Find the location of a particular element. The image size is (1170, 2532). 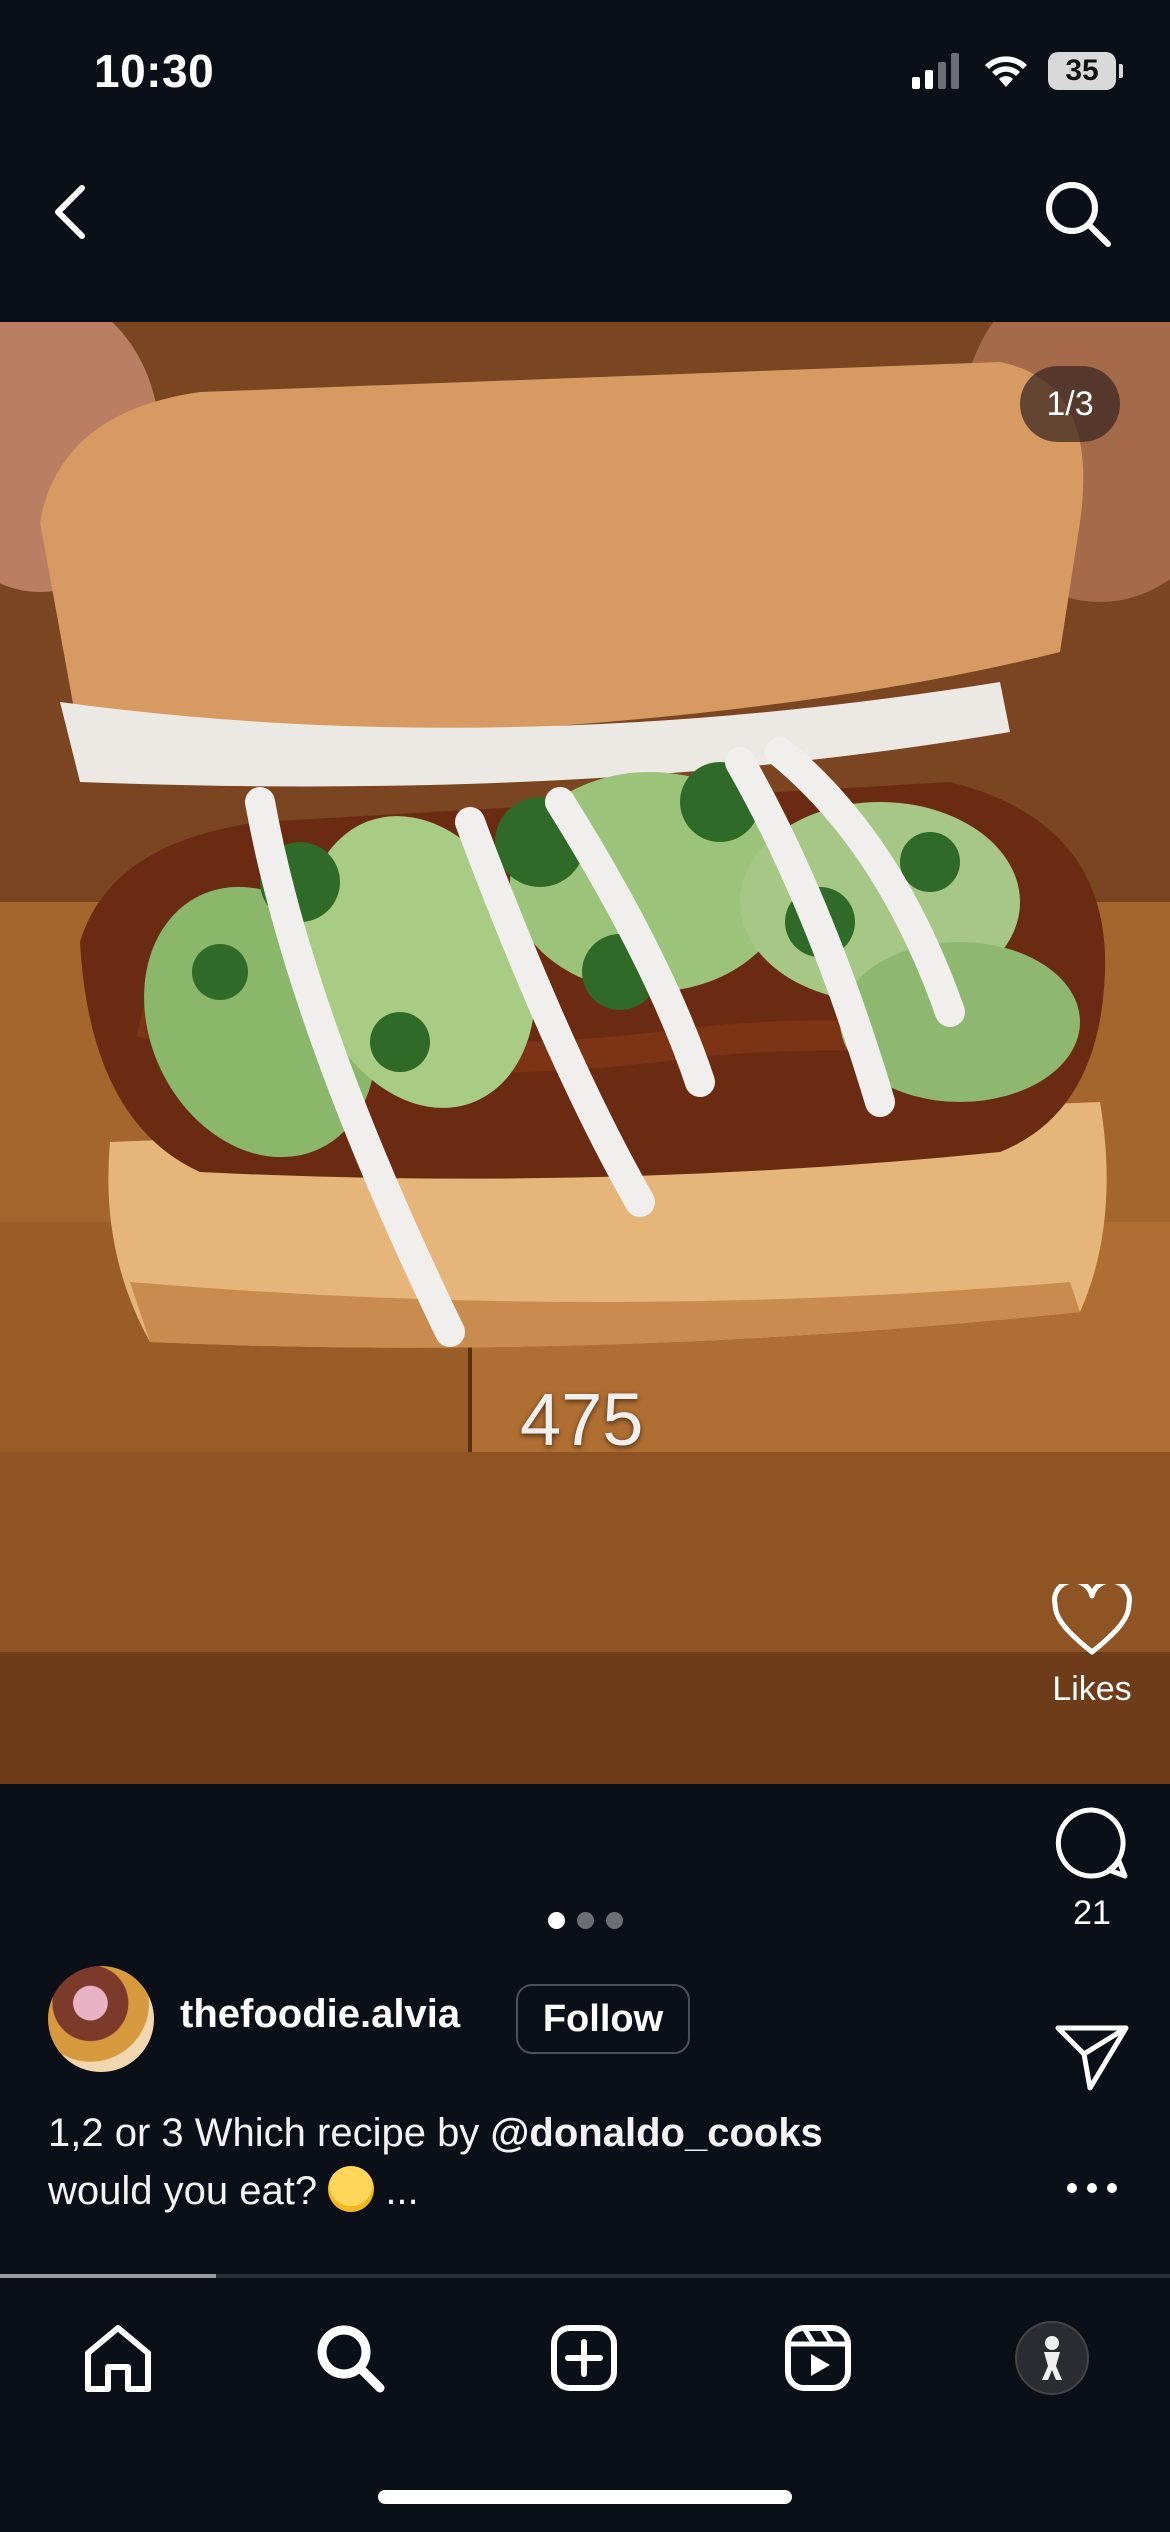

chevron-left-icon is located at coordinates (70, 212).